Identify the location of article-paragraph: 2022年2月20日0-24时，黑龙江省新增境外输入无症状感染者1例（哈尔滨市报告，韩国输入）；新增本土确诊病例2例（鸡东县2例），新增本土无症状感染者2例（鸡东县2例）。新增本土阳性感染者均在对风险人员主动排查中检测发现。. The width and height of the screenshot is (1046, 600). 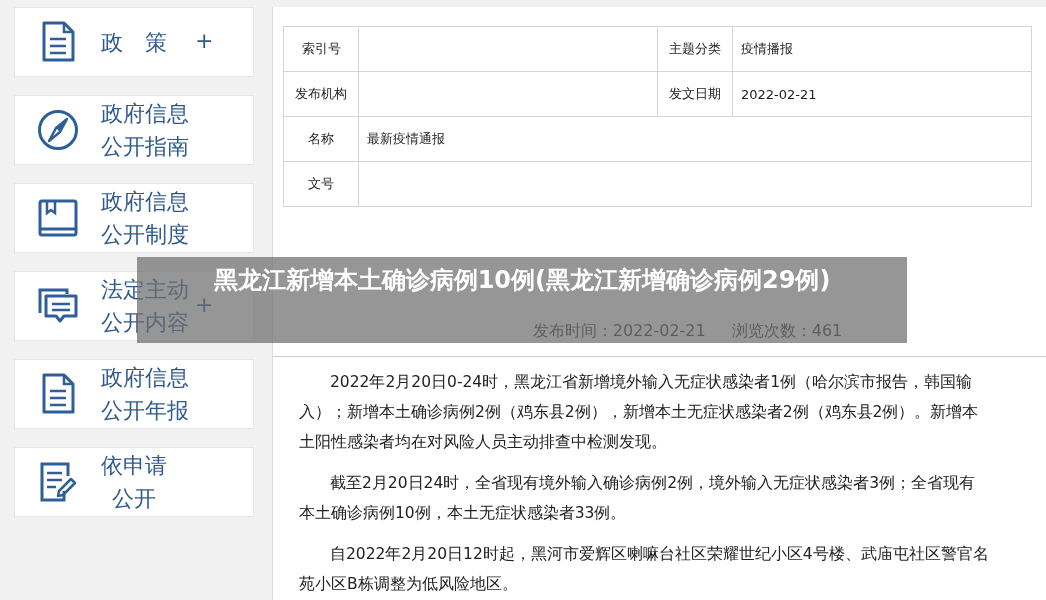
(639, 412).